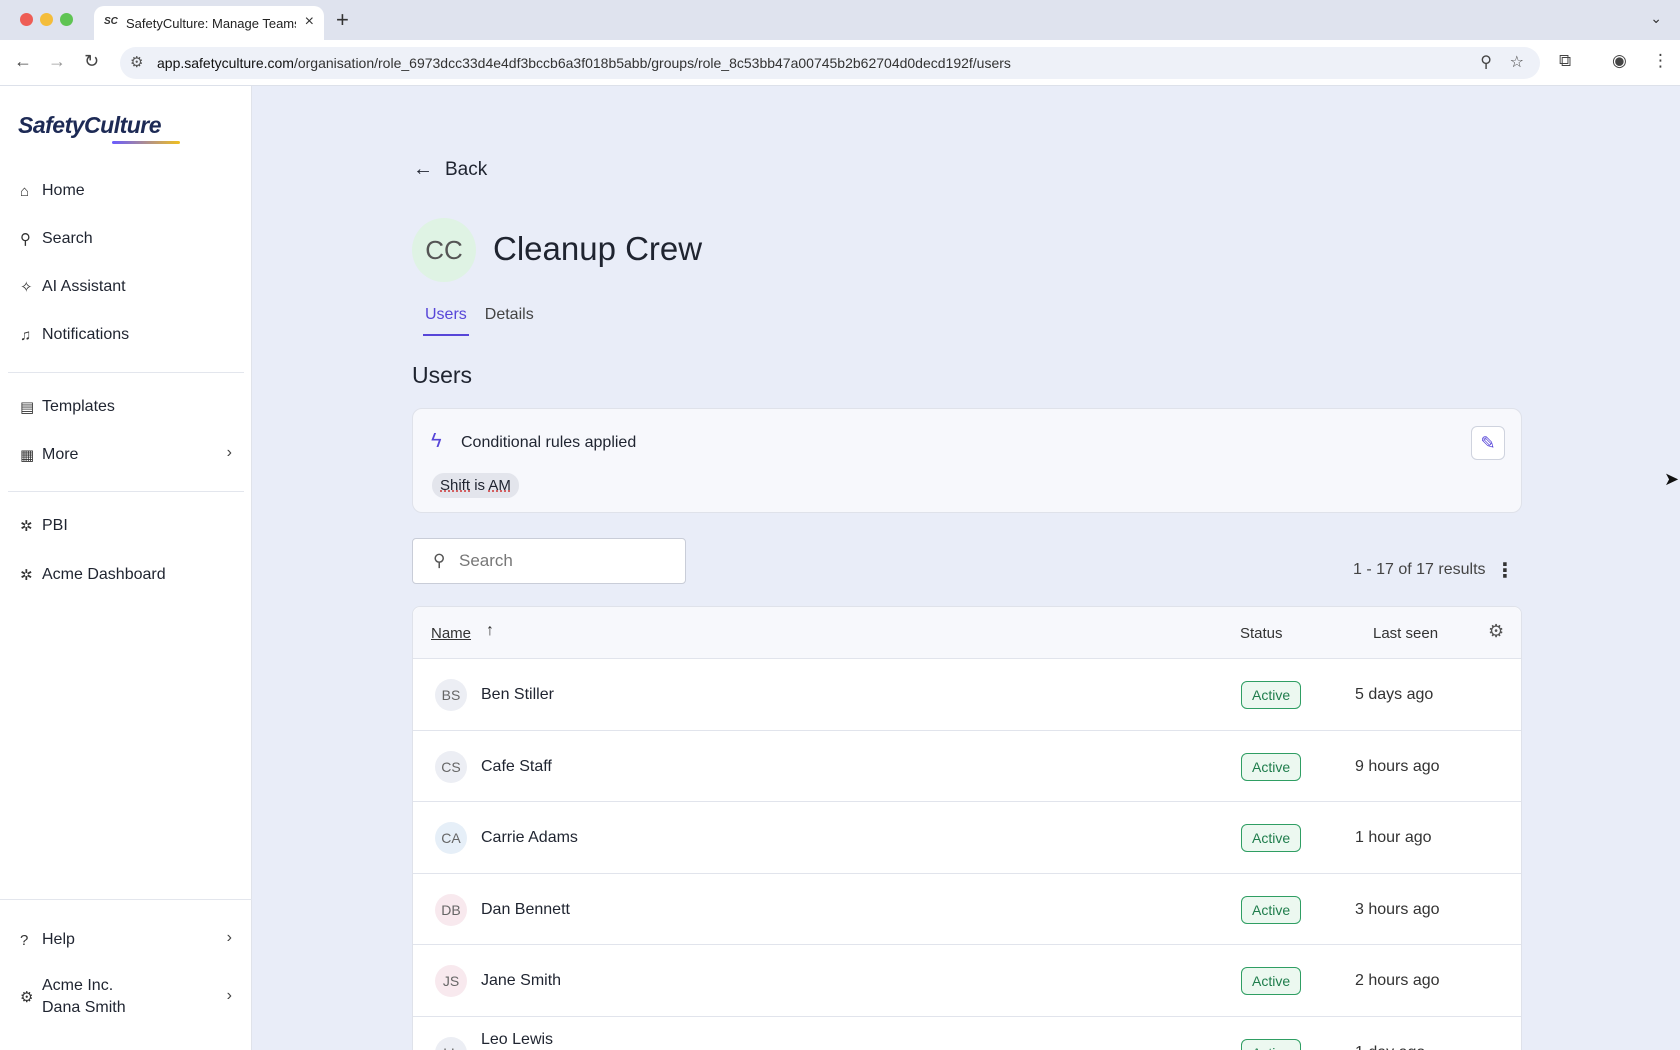 This screenshot has width=1680, height=1050. I want to click on extensions-icon: ⧉, so click(1565, 61).